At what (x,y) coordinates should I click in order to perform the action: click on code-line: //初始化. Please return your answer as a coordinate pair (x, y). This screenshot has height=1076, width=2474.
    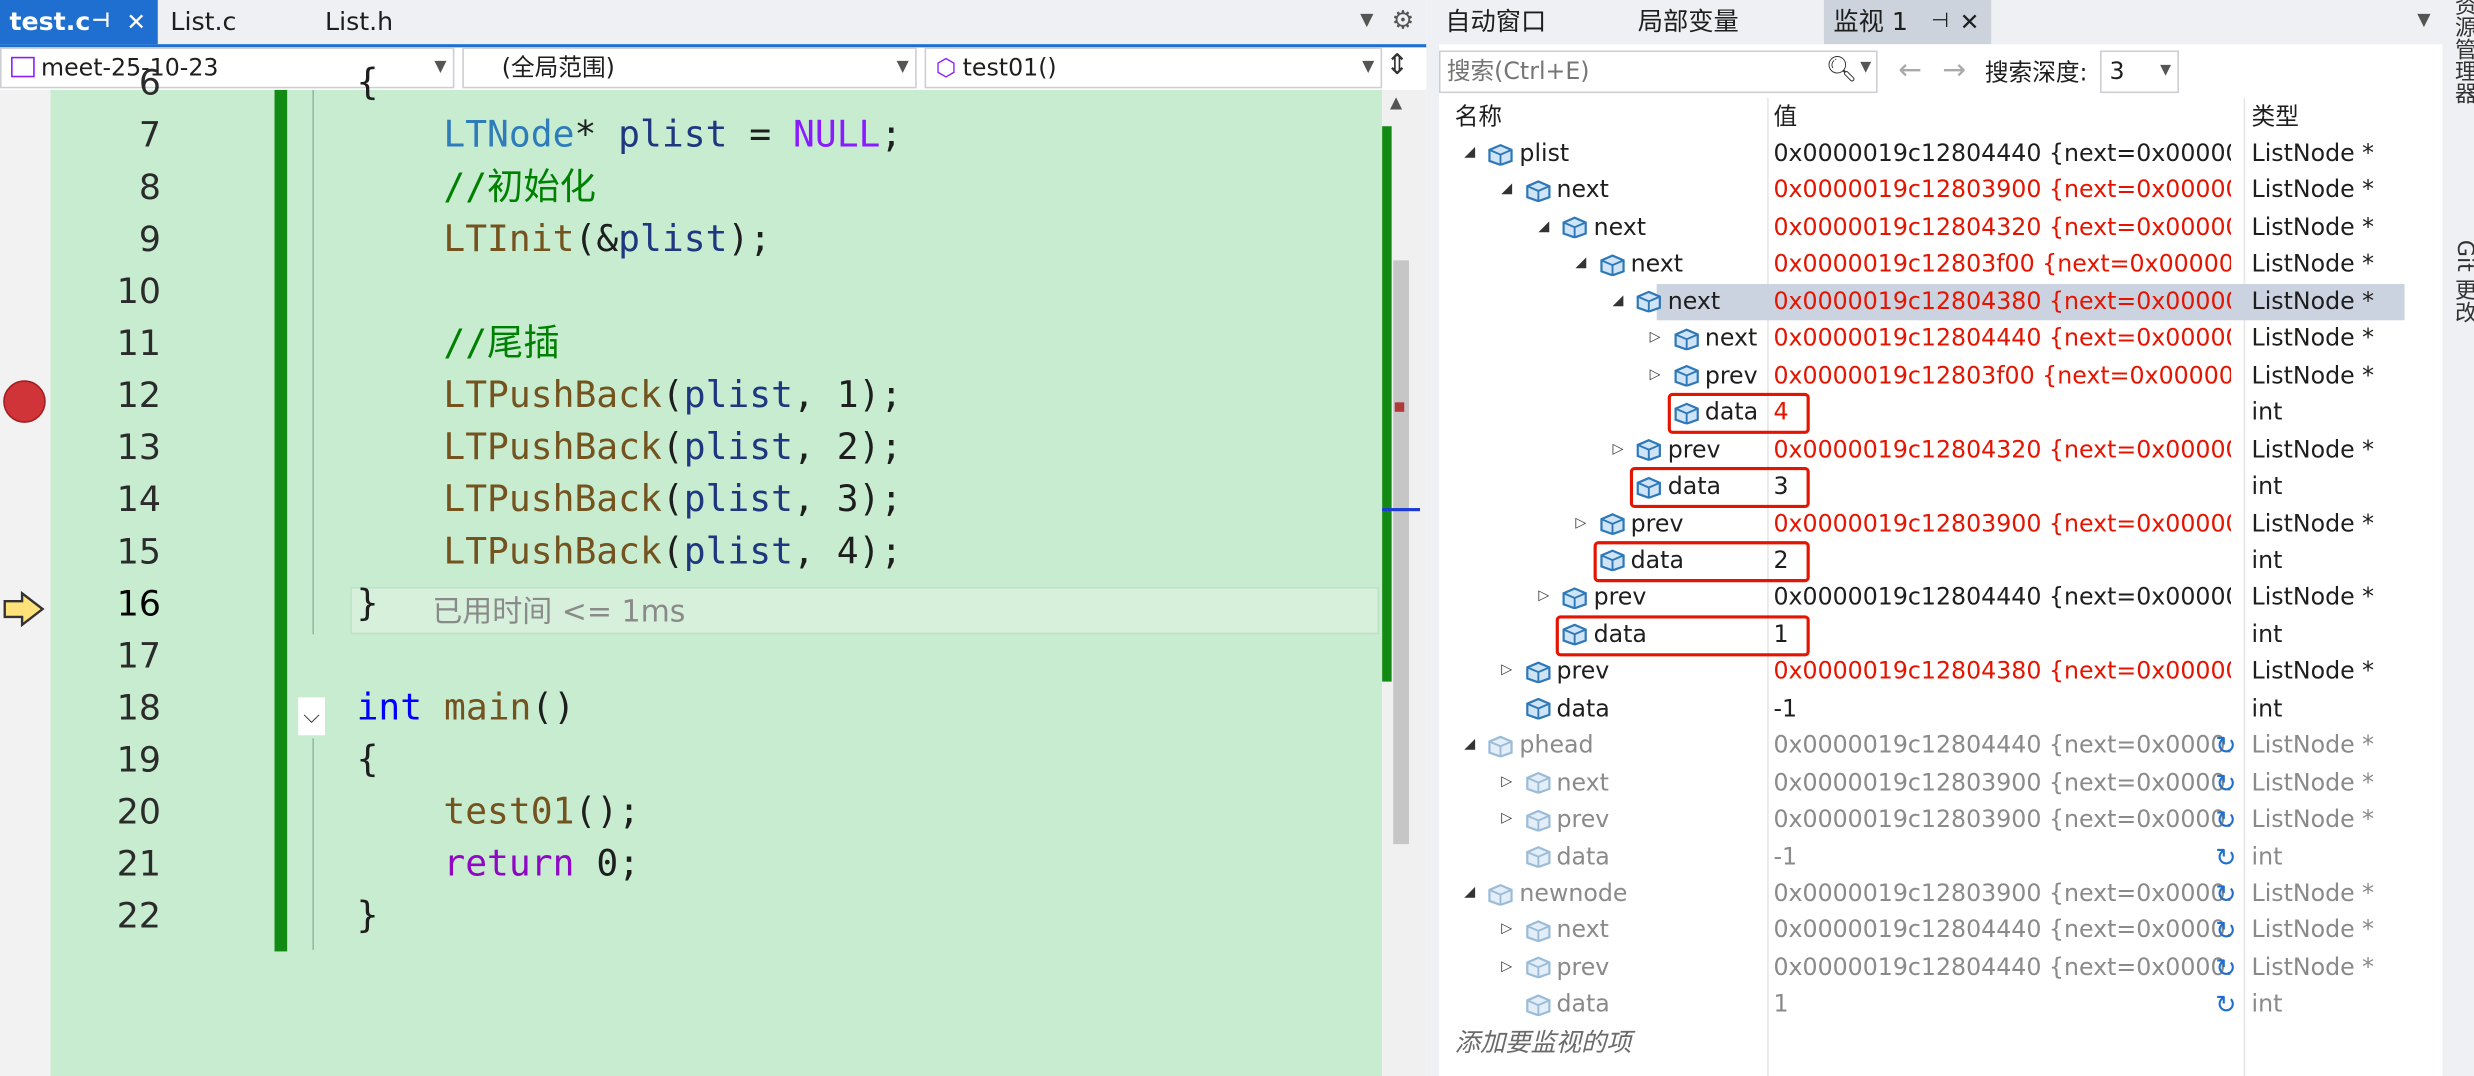
    Looking at the image, I should click on (519, 189).